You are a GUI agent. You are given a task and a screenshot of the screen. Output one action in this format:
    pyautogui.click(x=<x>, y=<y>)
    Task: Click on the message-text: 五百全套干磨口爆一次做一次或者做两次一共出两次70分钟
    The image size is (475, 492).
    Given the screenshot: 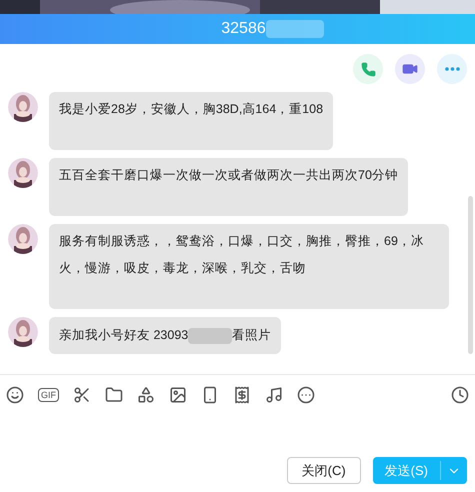 What is the action you would take?
    pyautogui.click(x=228, y=175)
    